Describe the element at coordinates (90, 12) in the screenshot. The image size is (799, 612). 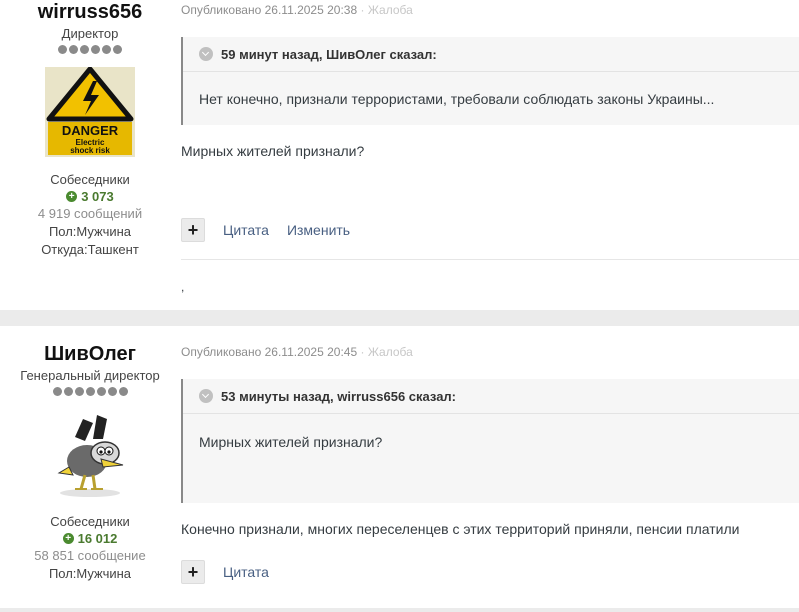
I see `author-name: wirruss656` at that location.